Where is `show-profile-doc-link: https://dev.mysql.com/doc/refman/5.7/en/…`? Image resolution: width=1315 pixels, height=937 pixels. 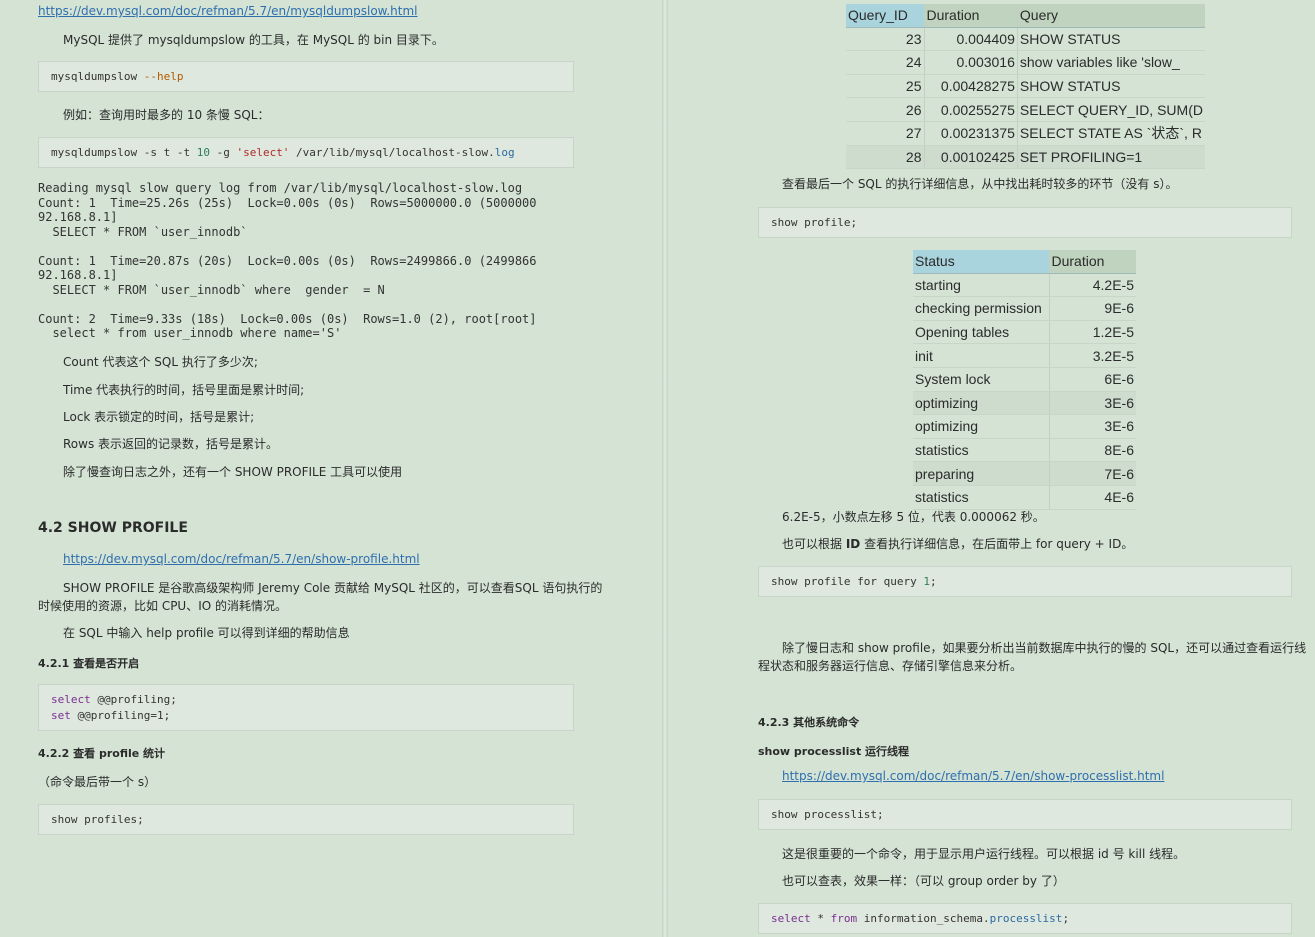
show-profile-doc-link: https://dev.mysql.com/doc/refman/5.7/en/… is located at coordinates (241, 559).